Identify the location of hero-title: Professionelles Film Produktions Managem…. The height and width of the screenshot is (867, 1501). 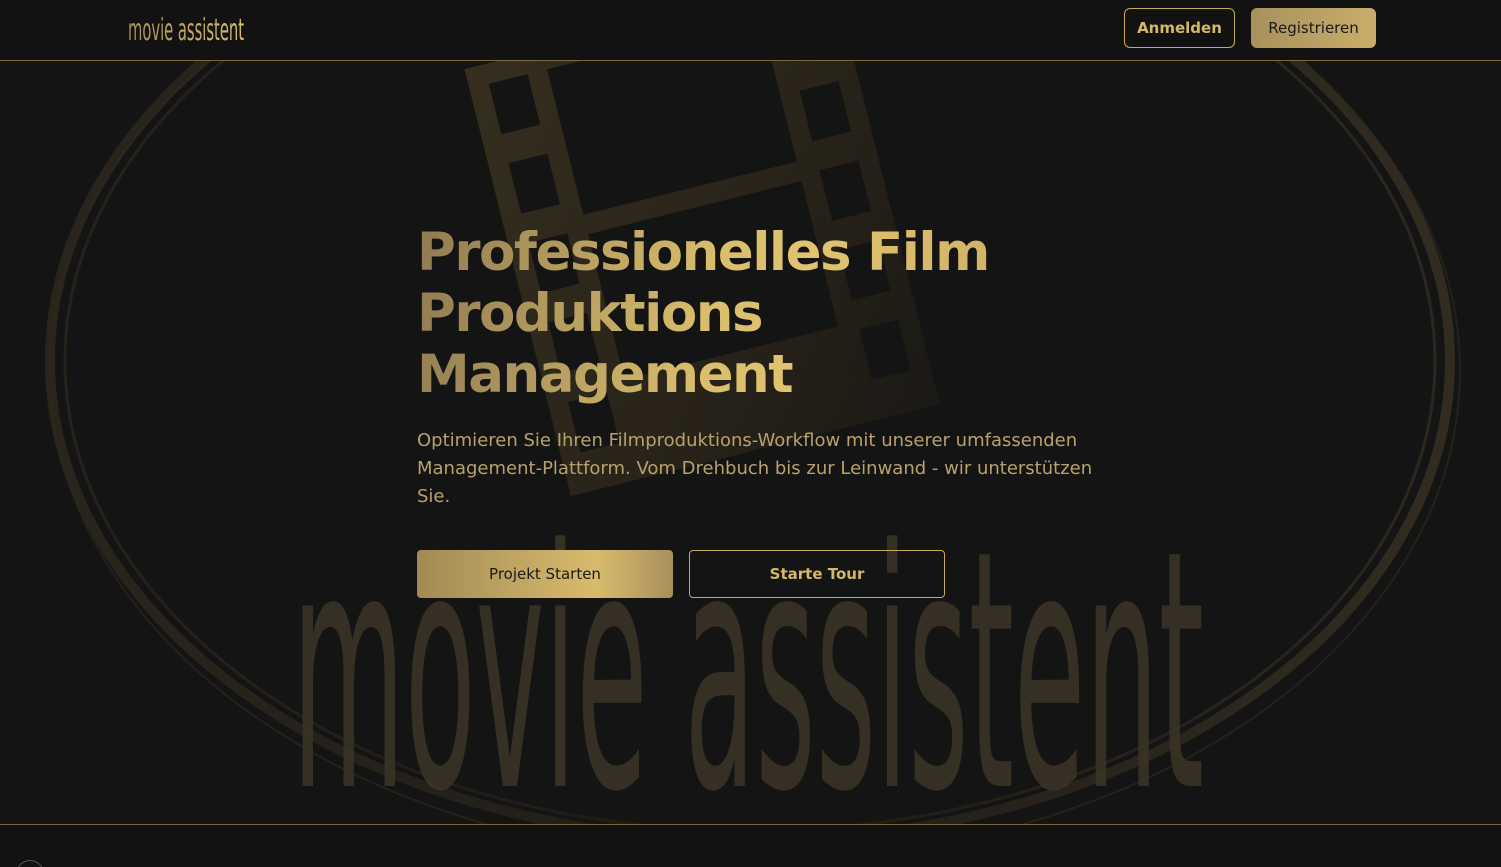
(737, 313).